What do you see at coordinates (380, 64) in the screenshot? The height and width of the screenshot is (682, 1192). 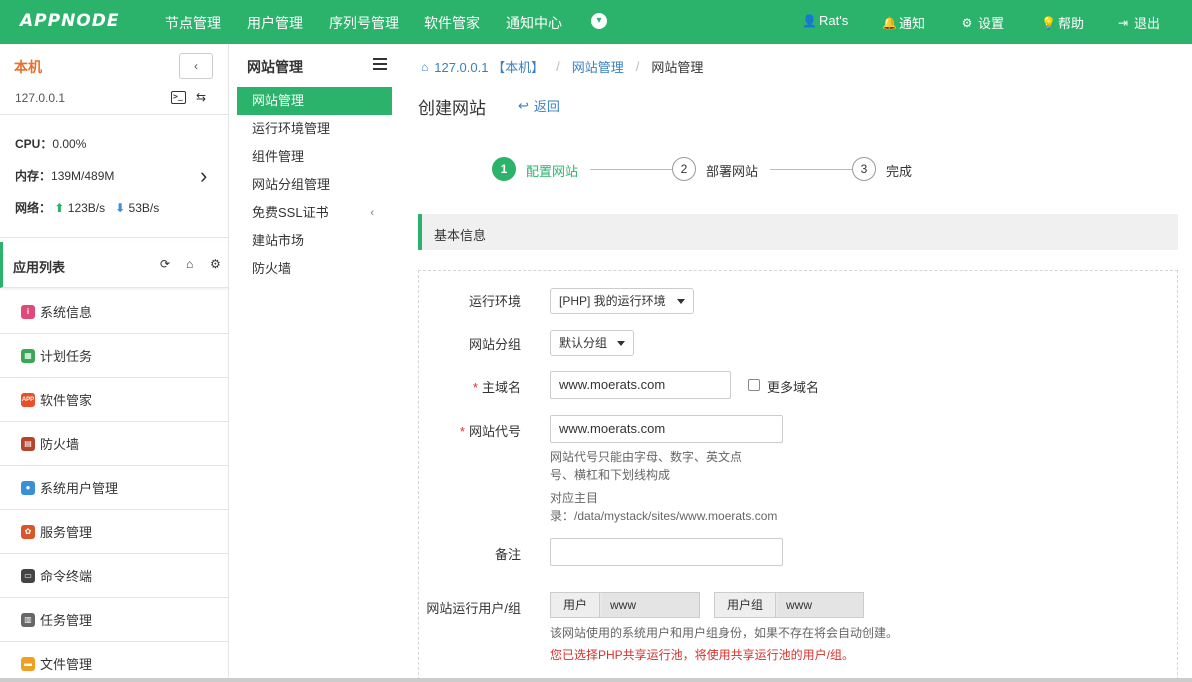 I see `menu-icon` at bounding box center [380, 64].